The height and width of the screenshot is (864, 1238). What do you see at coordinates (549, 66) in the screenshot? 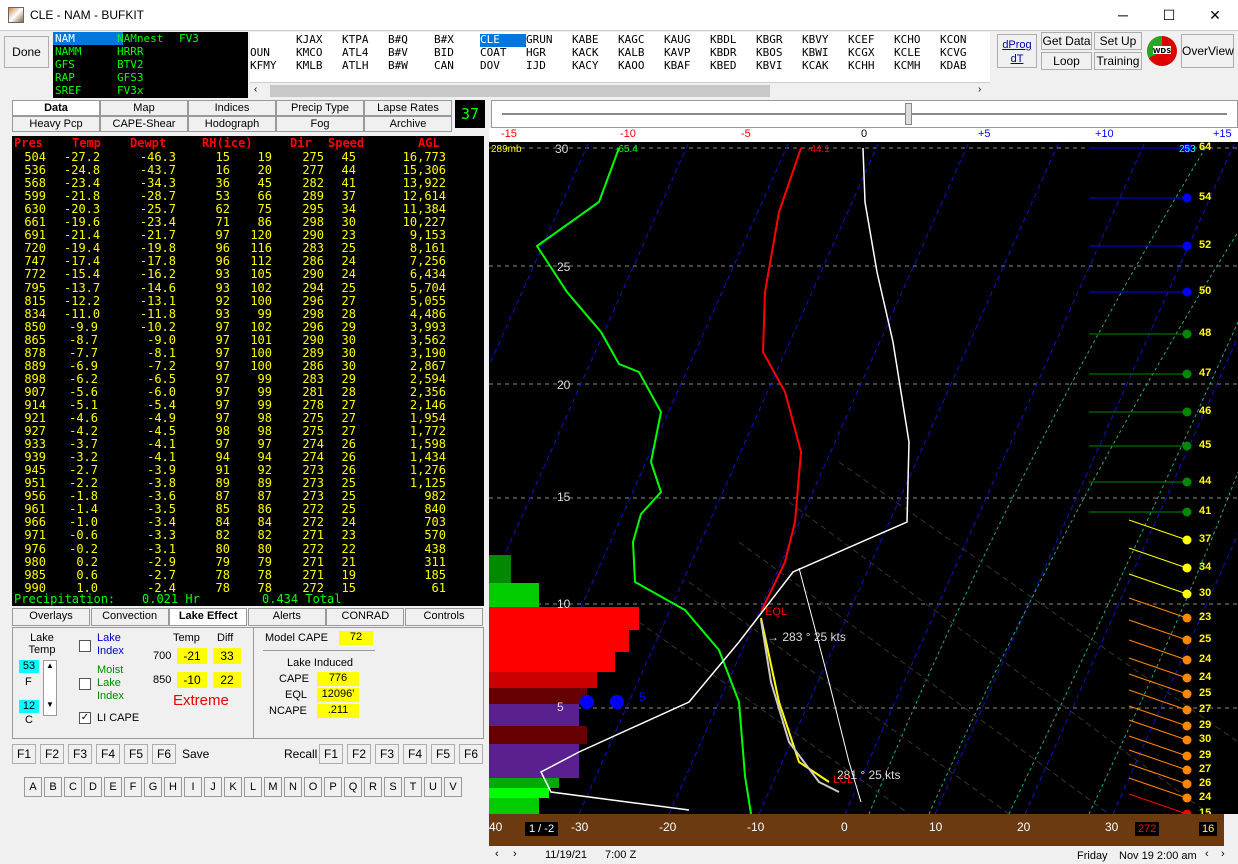
I see `station-item: IJD` at bounding box center [549, 66].